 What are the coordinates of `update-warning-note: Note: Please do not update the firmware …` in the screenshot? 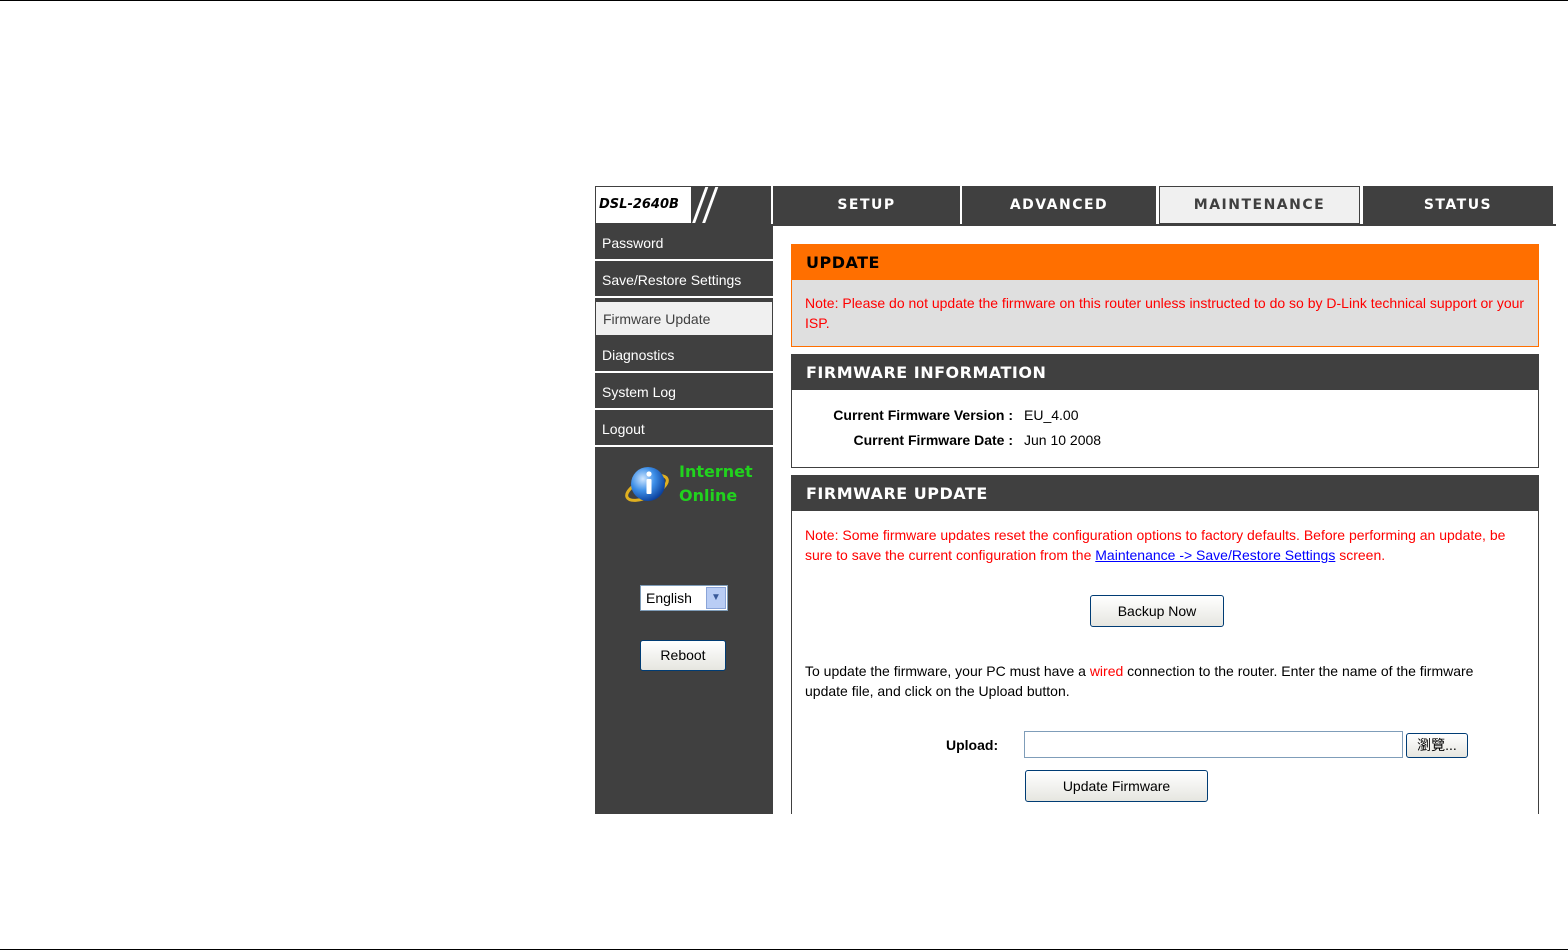 It's located at (1165, 313).